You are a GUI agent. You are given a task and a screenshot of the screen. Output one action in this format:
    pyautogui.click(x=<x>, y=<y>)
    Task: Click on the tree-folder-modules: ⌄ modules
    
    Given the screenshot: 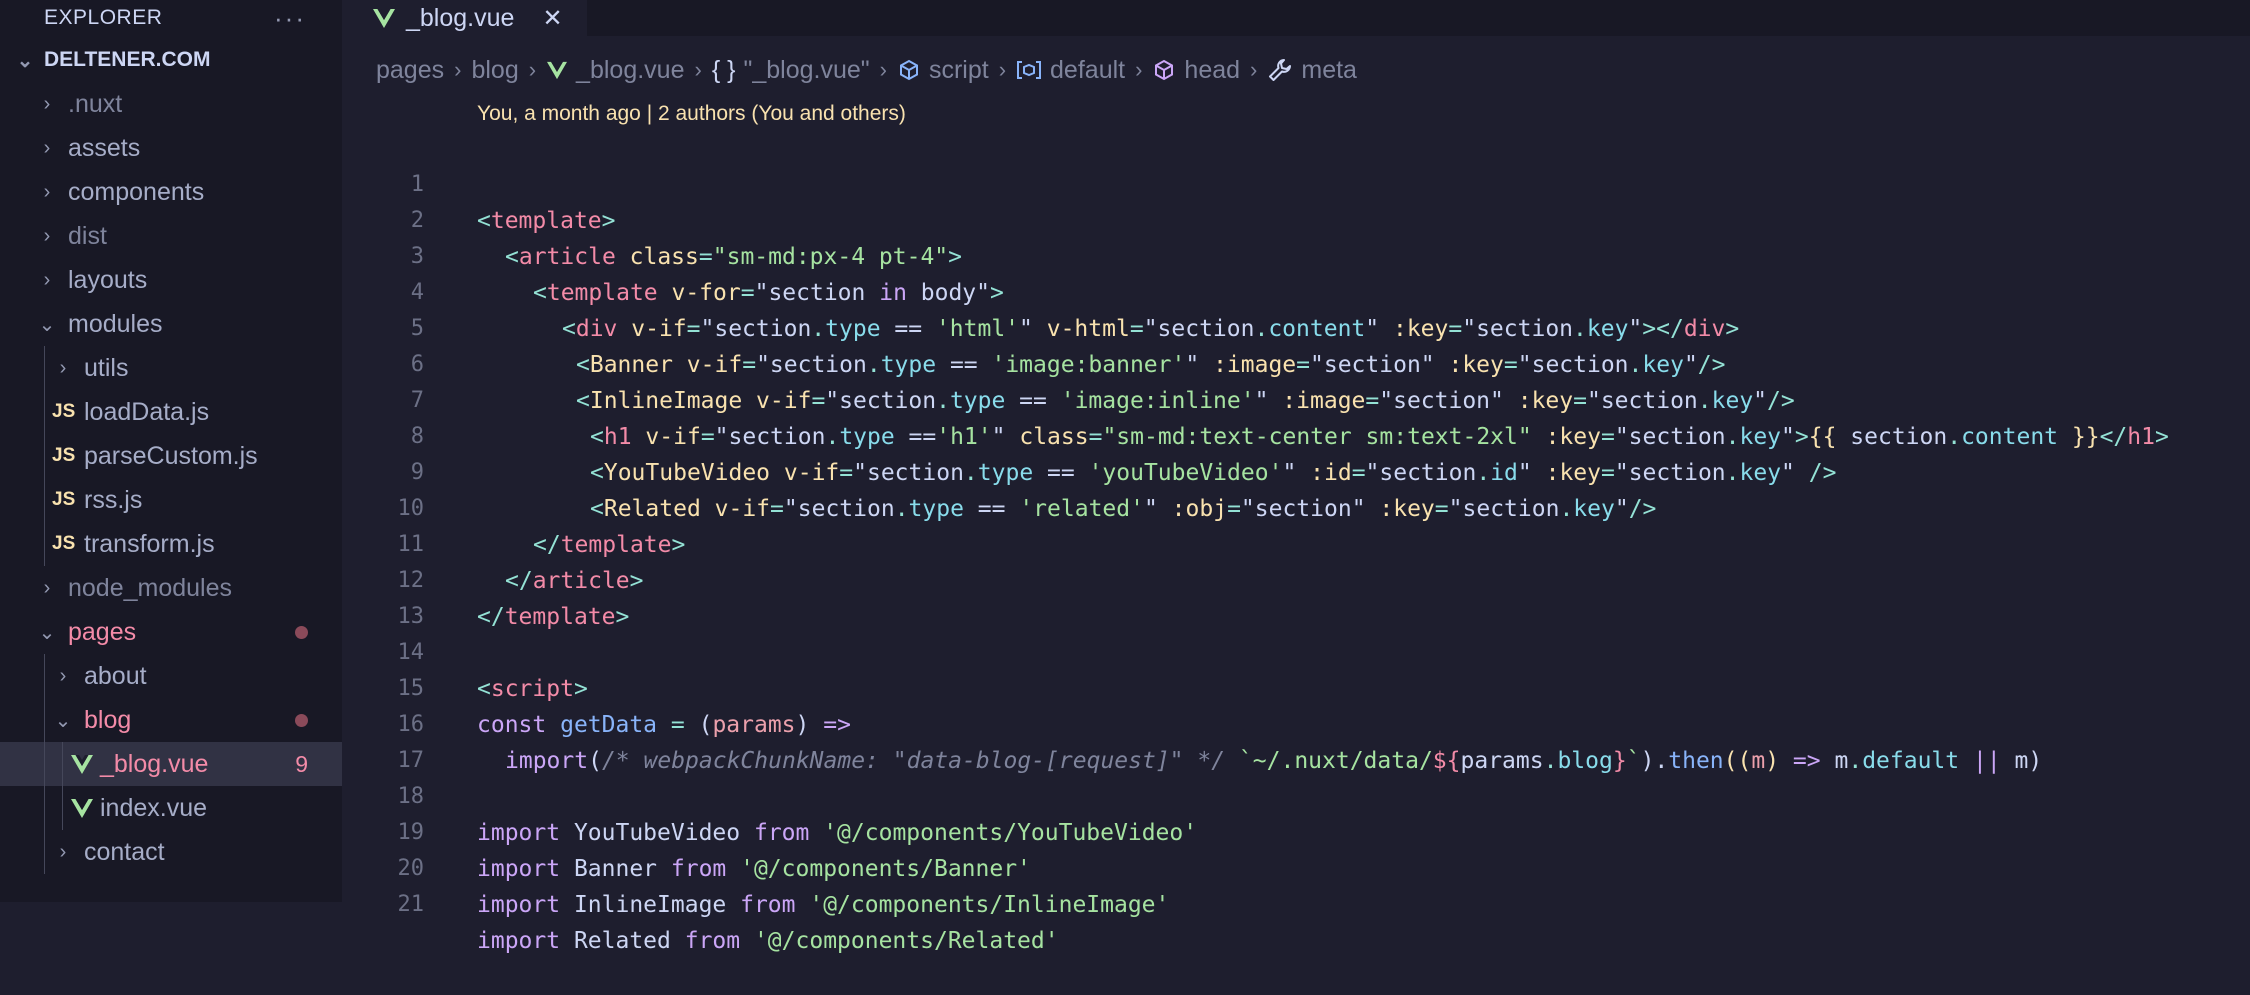 What is the action you would take?
    pyautogui.click(x=171, y=324)
    